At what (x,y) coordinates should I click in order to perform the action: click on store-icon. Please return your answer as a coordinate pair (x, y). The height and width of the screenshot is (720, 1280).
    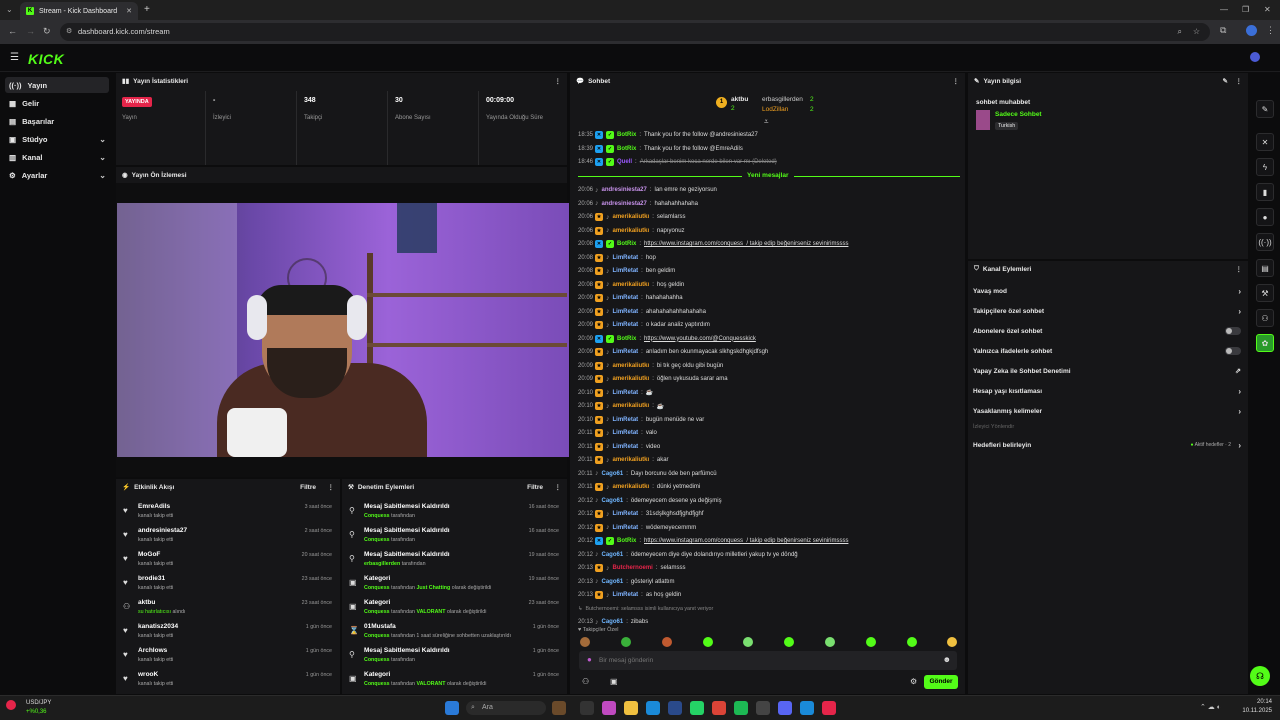
    Looking at the image, I should click on (675, 708).